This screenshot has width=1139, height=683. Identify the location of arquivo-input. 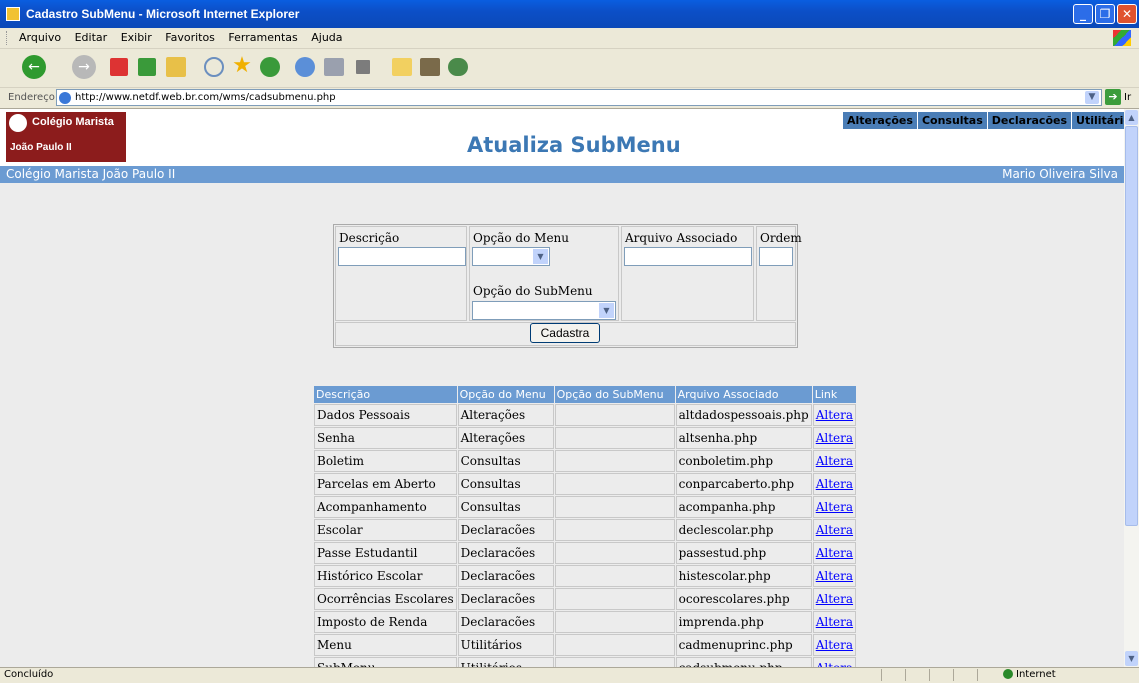
(688, 256).